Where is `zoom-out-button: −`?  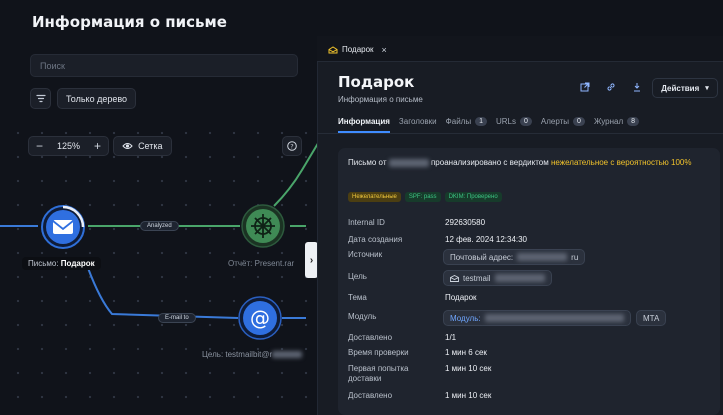 zoom-out-button: − is located at coordinates (39, 146).